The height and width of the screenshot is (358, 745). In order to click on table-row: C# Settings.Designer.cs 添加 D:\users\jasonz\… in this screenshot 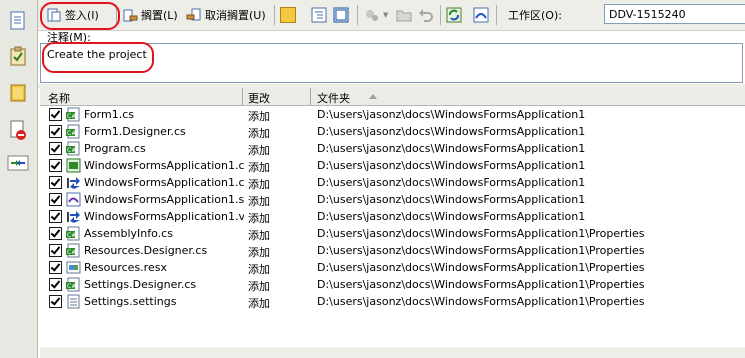, I will do `click(392, 284)`.